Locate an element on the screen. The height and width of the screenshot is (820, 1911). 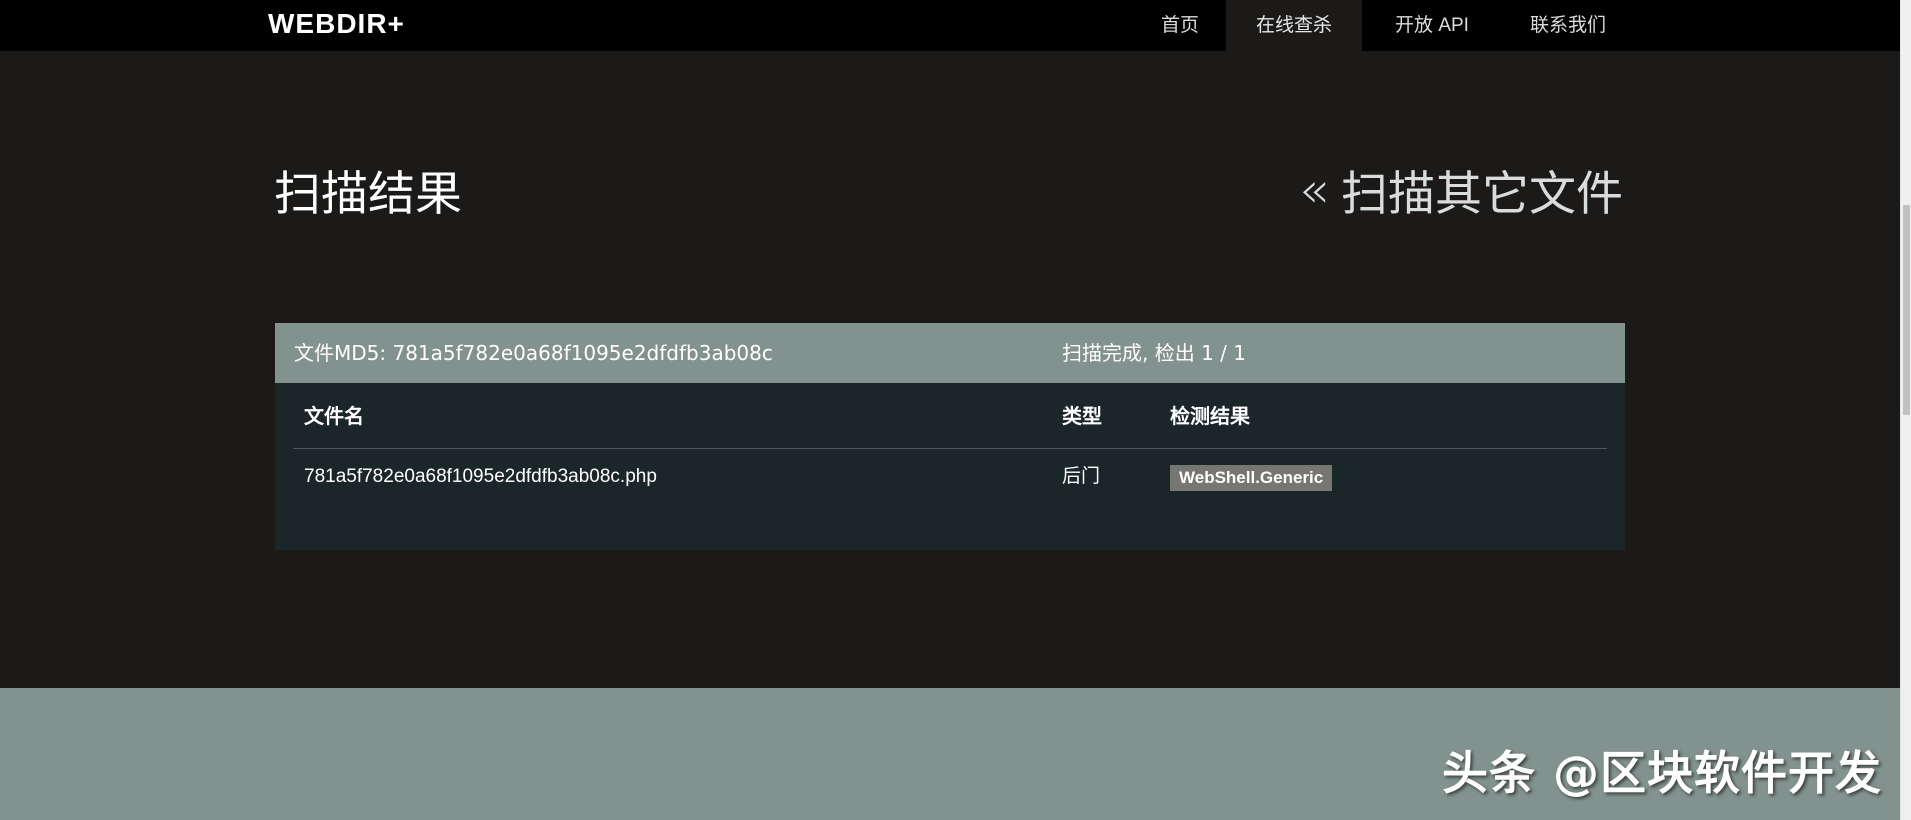
scan-other-files-label: 扫描其它文件 is located at coordinates (1482, 194).